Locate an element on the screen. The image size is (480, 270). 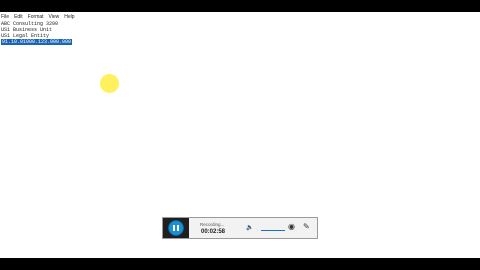
pause-icon is located at coordinates (174, 228).